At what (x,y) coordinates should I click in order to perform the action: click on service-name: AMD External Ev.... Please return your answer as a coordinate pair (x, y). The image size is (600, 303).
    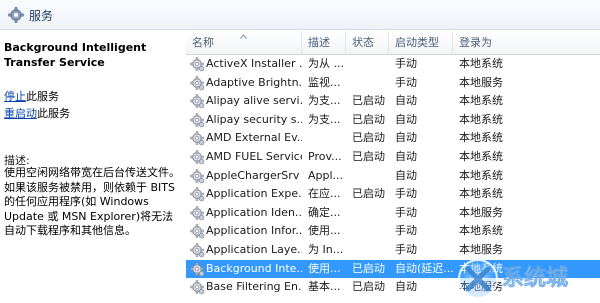
    Looking at the image, I should click on (254, 138).